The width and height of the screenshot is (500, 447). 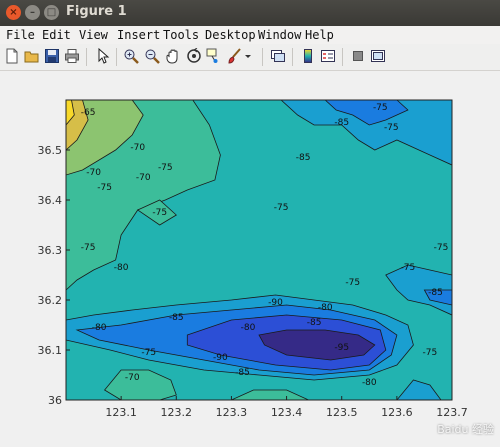 What do you see at coordinates (121, 412) in the screenshot?
I see `x-tick-label: 123.1` at bounding box center [121, 412].